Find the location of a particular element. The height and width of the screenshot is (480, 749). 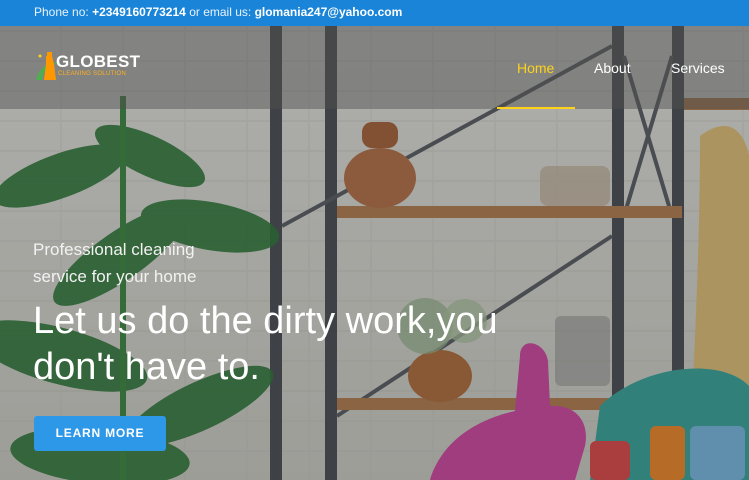

email-address: glomania247@yahoo.com is located at coordinates (329, 12).